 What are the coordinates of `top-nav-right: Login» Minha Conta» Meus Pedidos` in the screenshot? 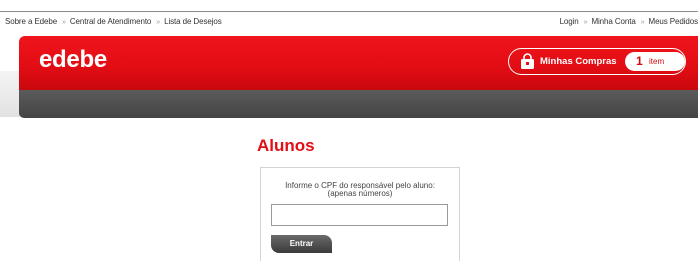 It's located at (629, 21).